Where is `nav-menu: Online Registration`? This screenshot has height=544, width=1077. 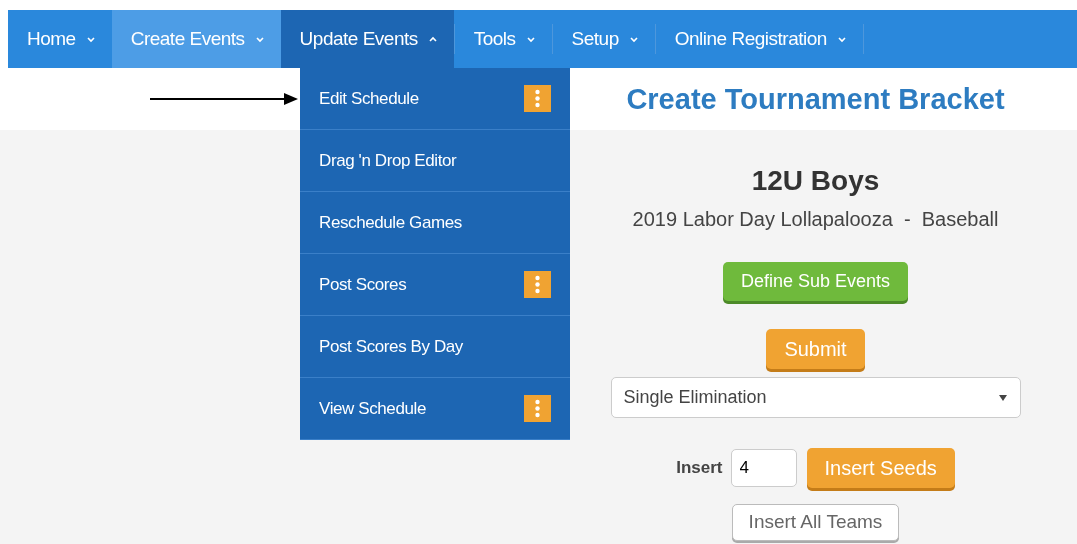 nav-menu: Online Registration is located at coordinates (759, 39).